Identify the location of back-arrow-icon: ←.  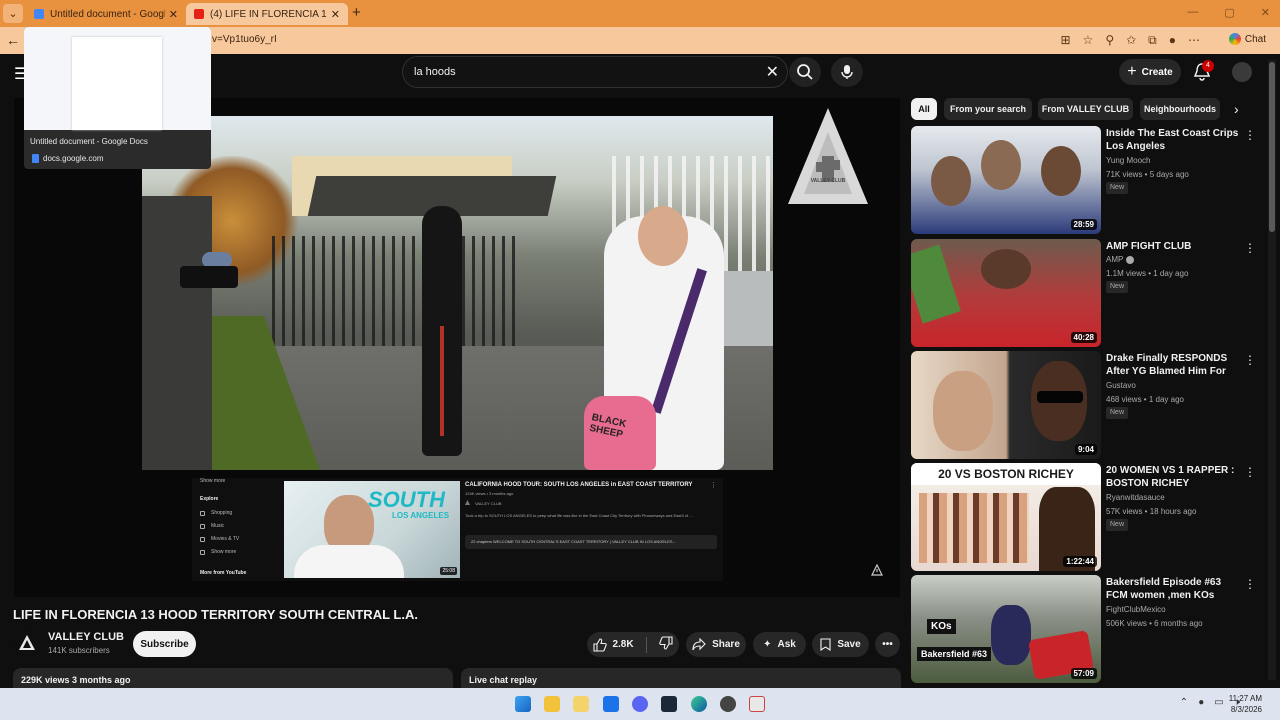
(13, 40).